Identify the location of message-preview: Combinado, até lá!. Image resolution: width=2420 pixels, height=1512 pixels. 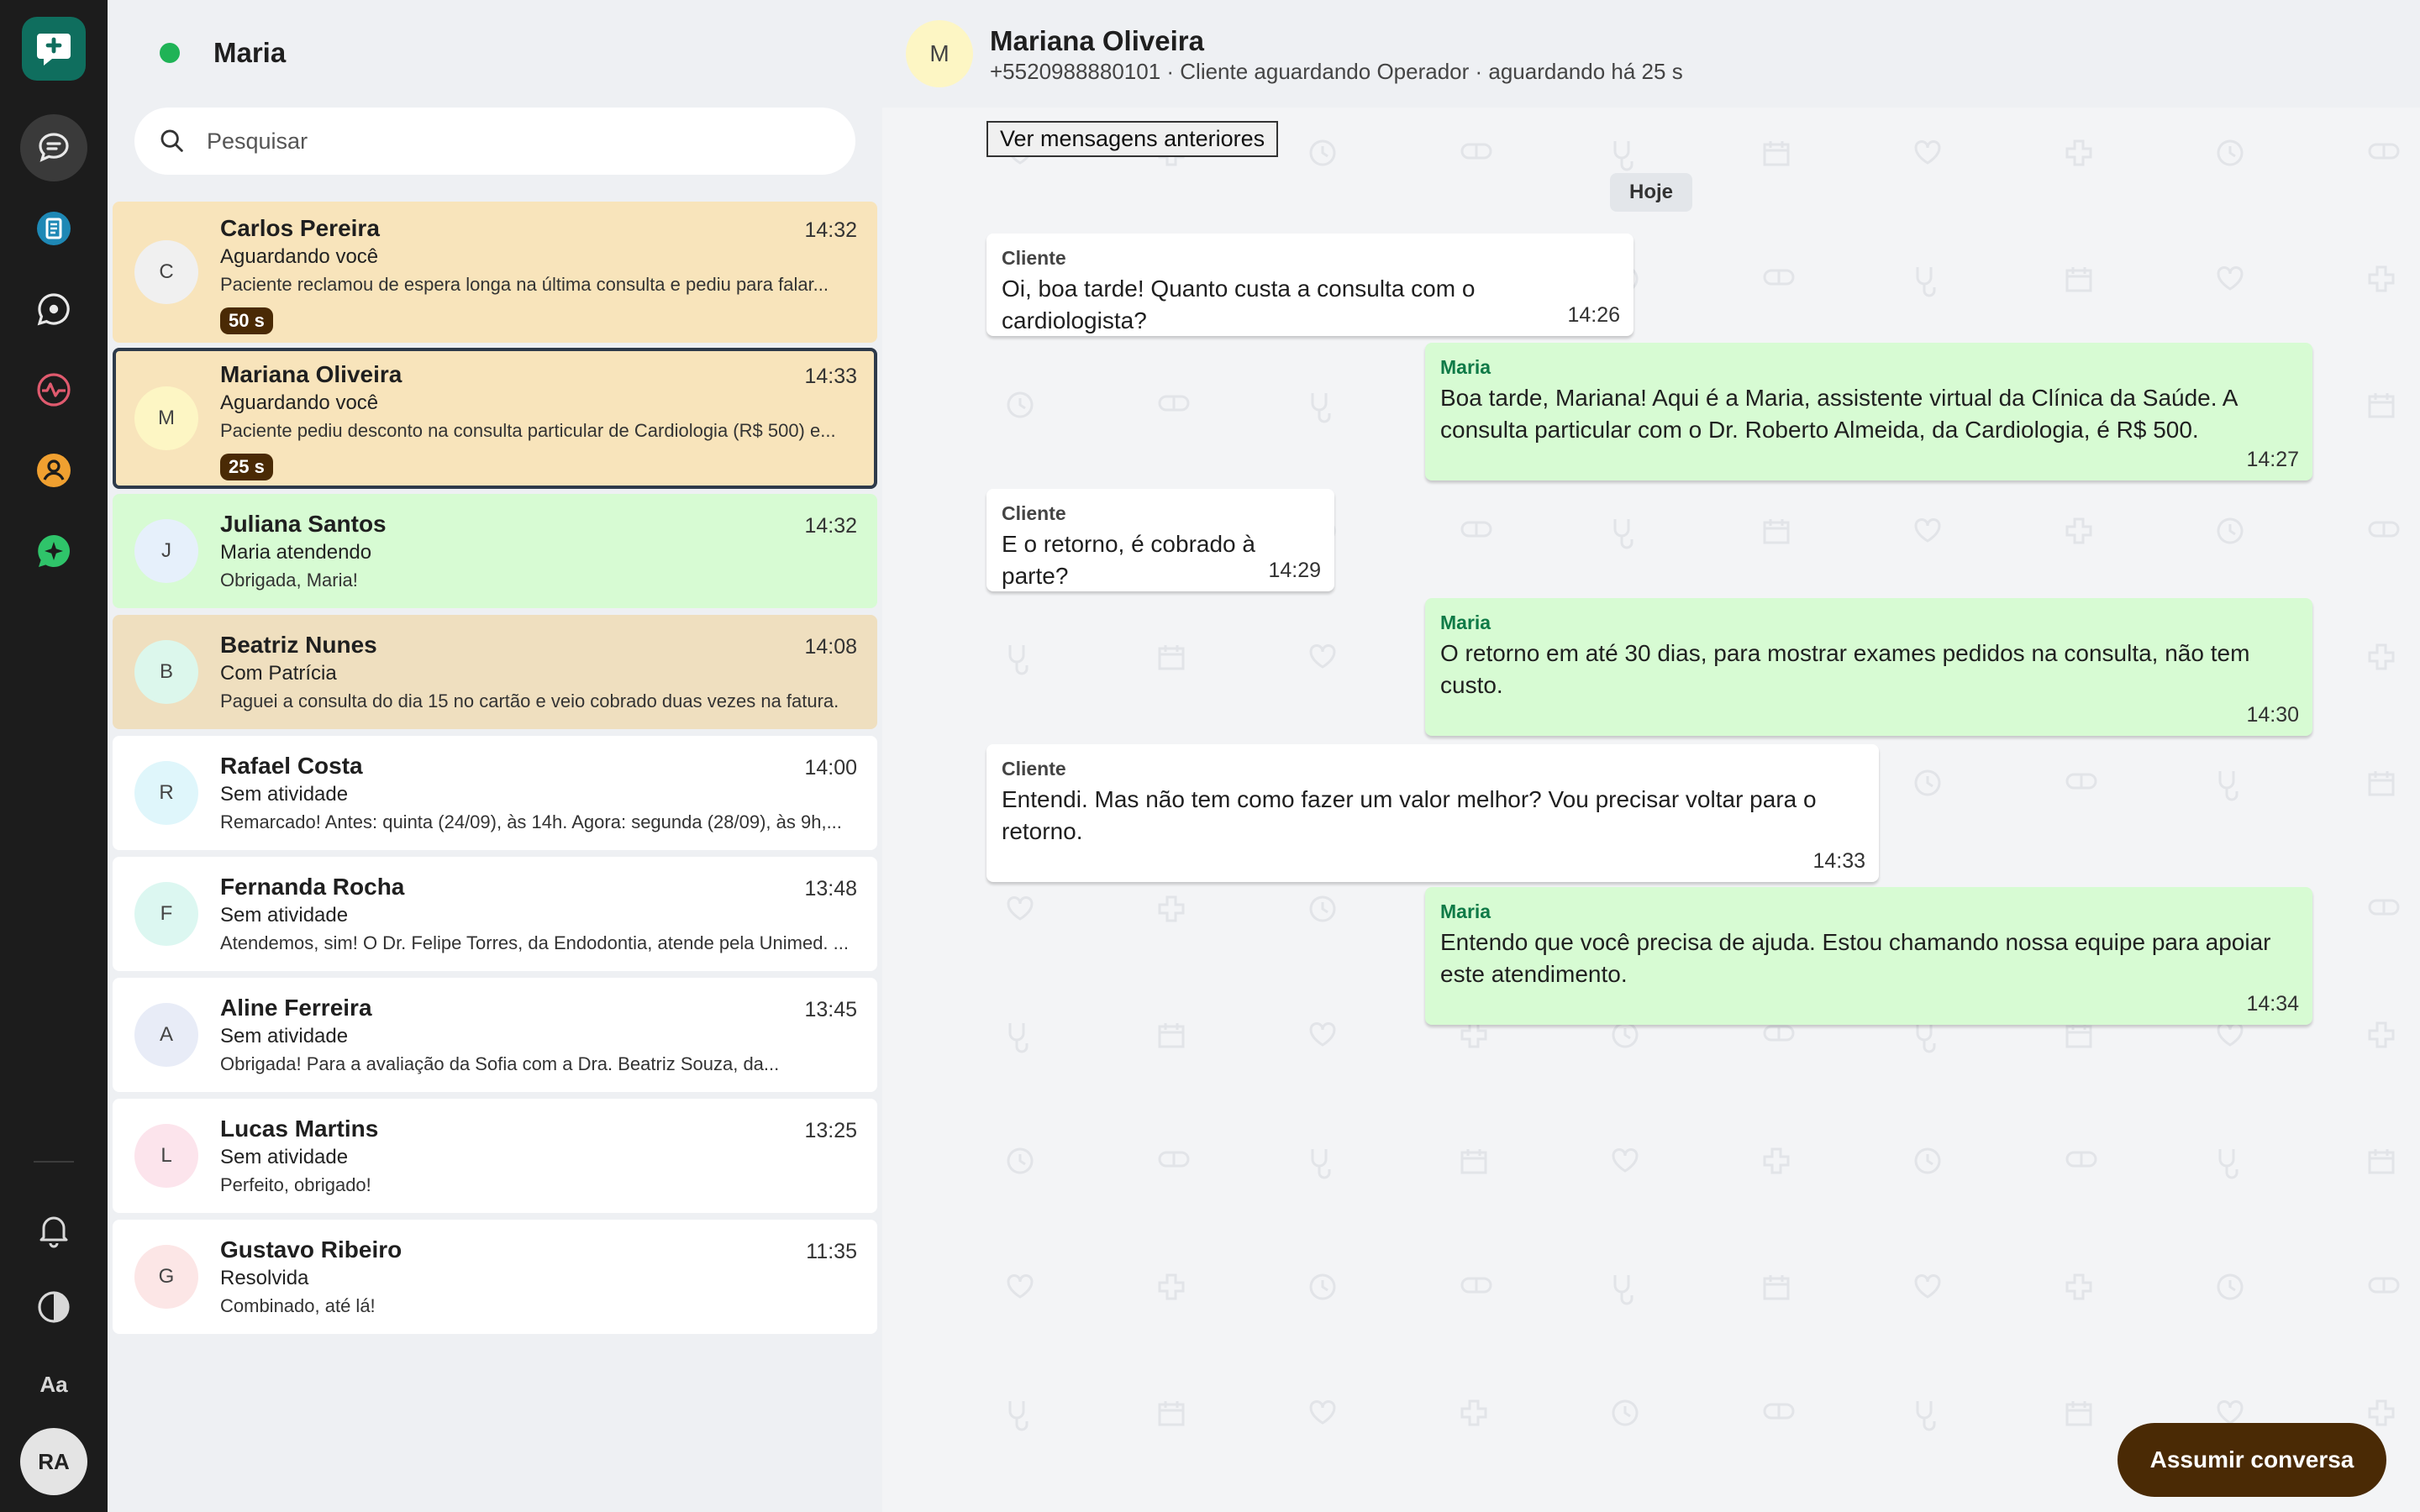
(298, 1305).